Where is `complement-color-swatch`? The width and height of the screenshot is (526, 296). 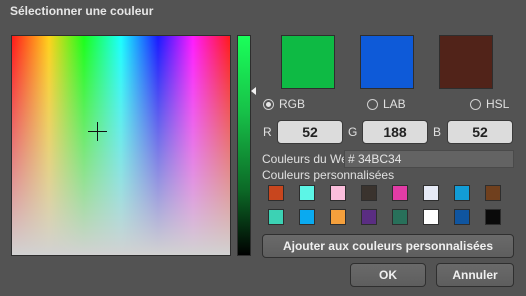
complement-color-swatch is located at coordinates (387, 62).